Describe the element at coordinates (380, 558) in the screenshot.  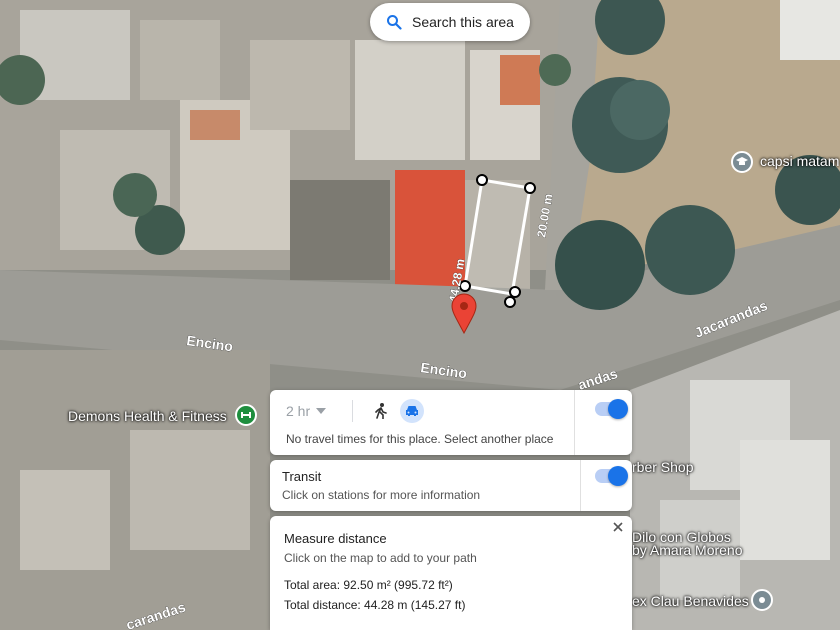
I see `measure-instruction: Click on the map to add to your path` at that location.